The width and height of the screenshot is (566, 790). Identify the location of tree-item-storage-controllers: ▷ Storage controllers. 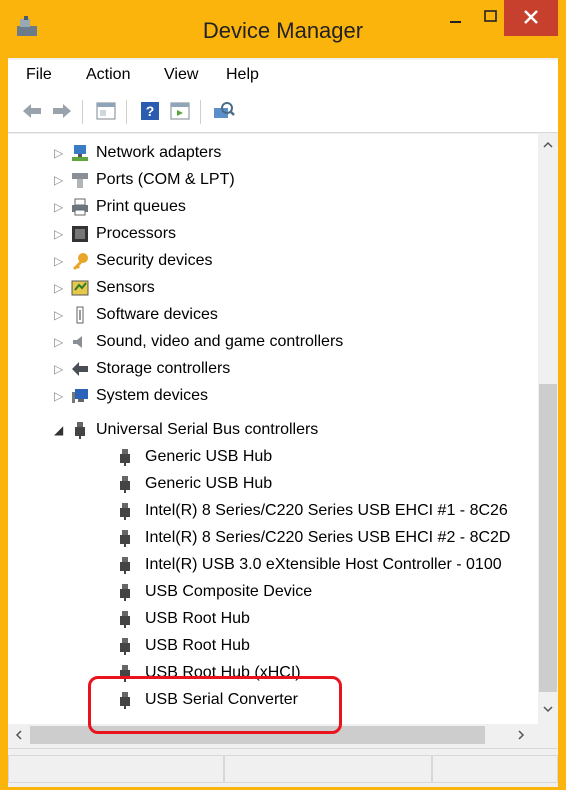
(273, 369).